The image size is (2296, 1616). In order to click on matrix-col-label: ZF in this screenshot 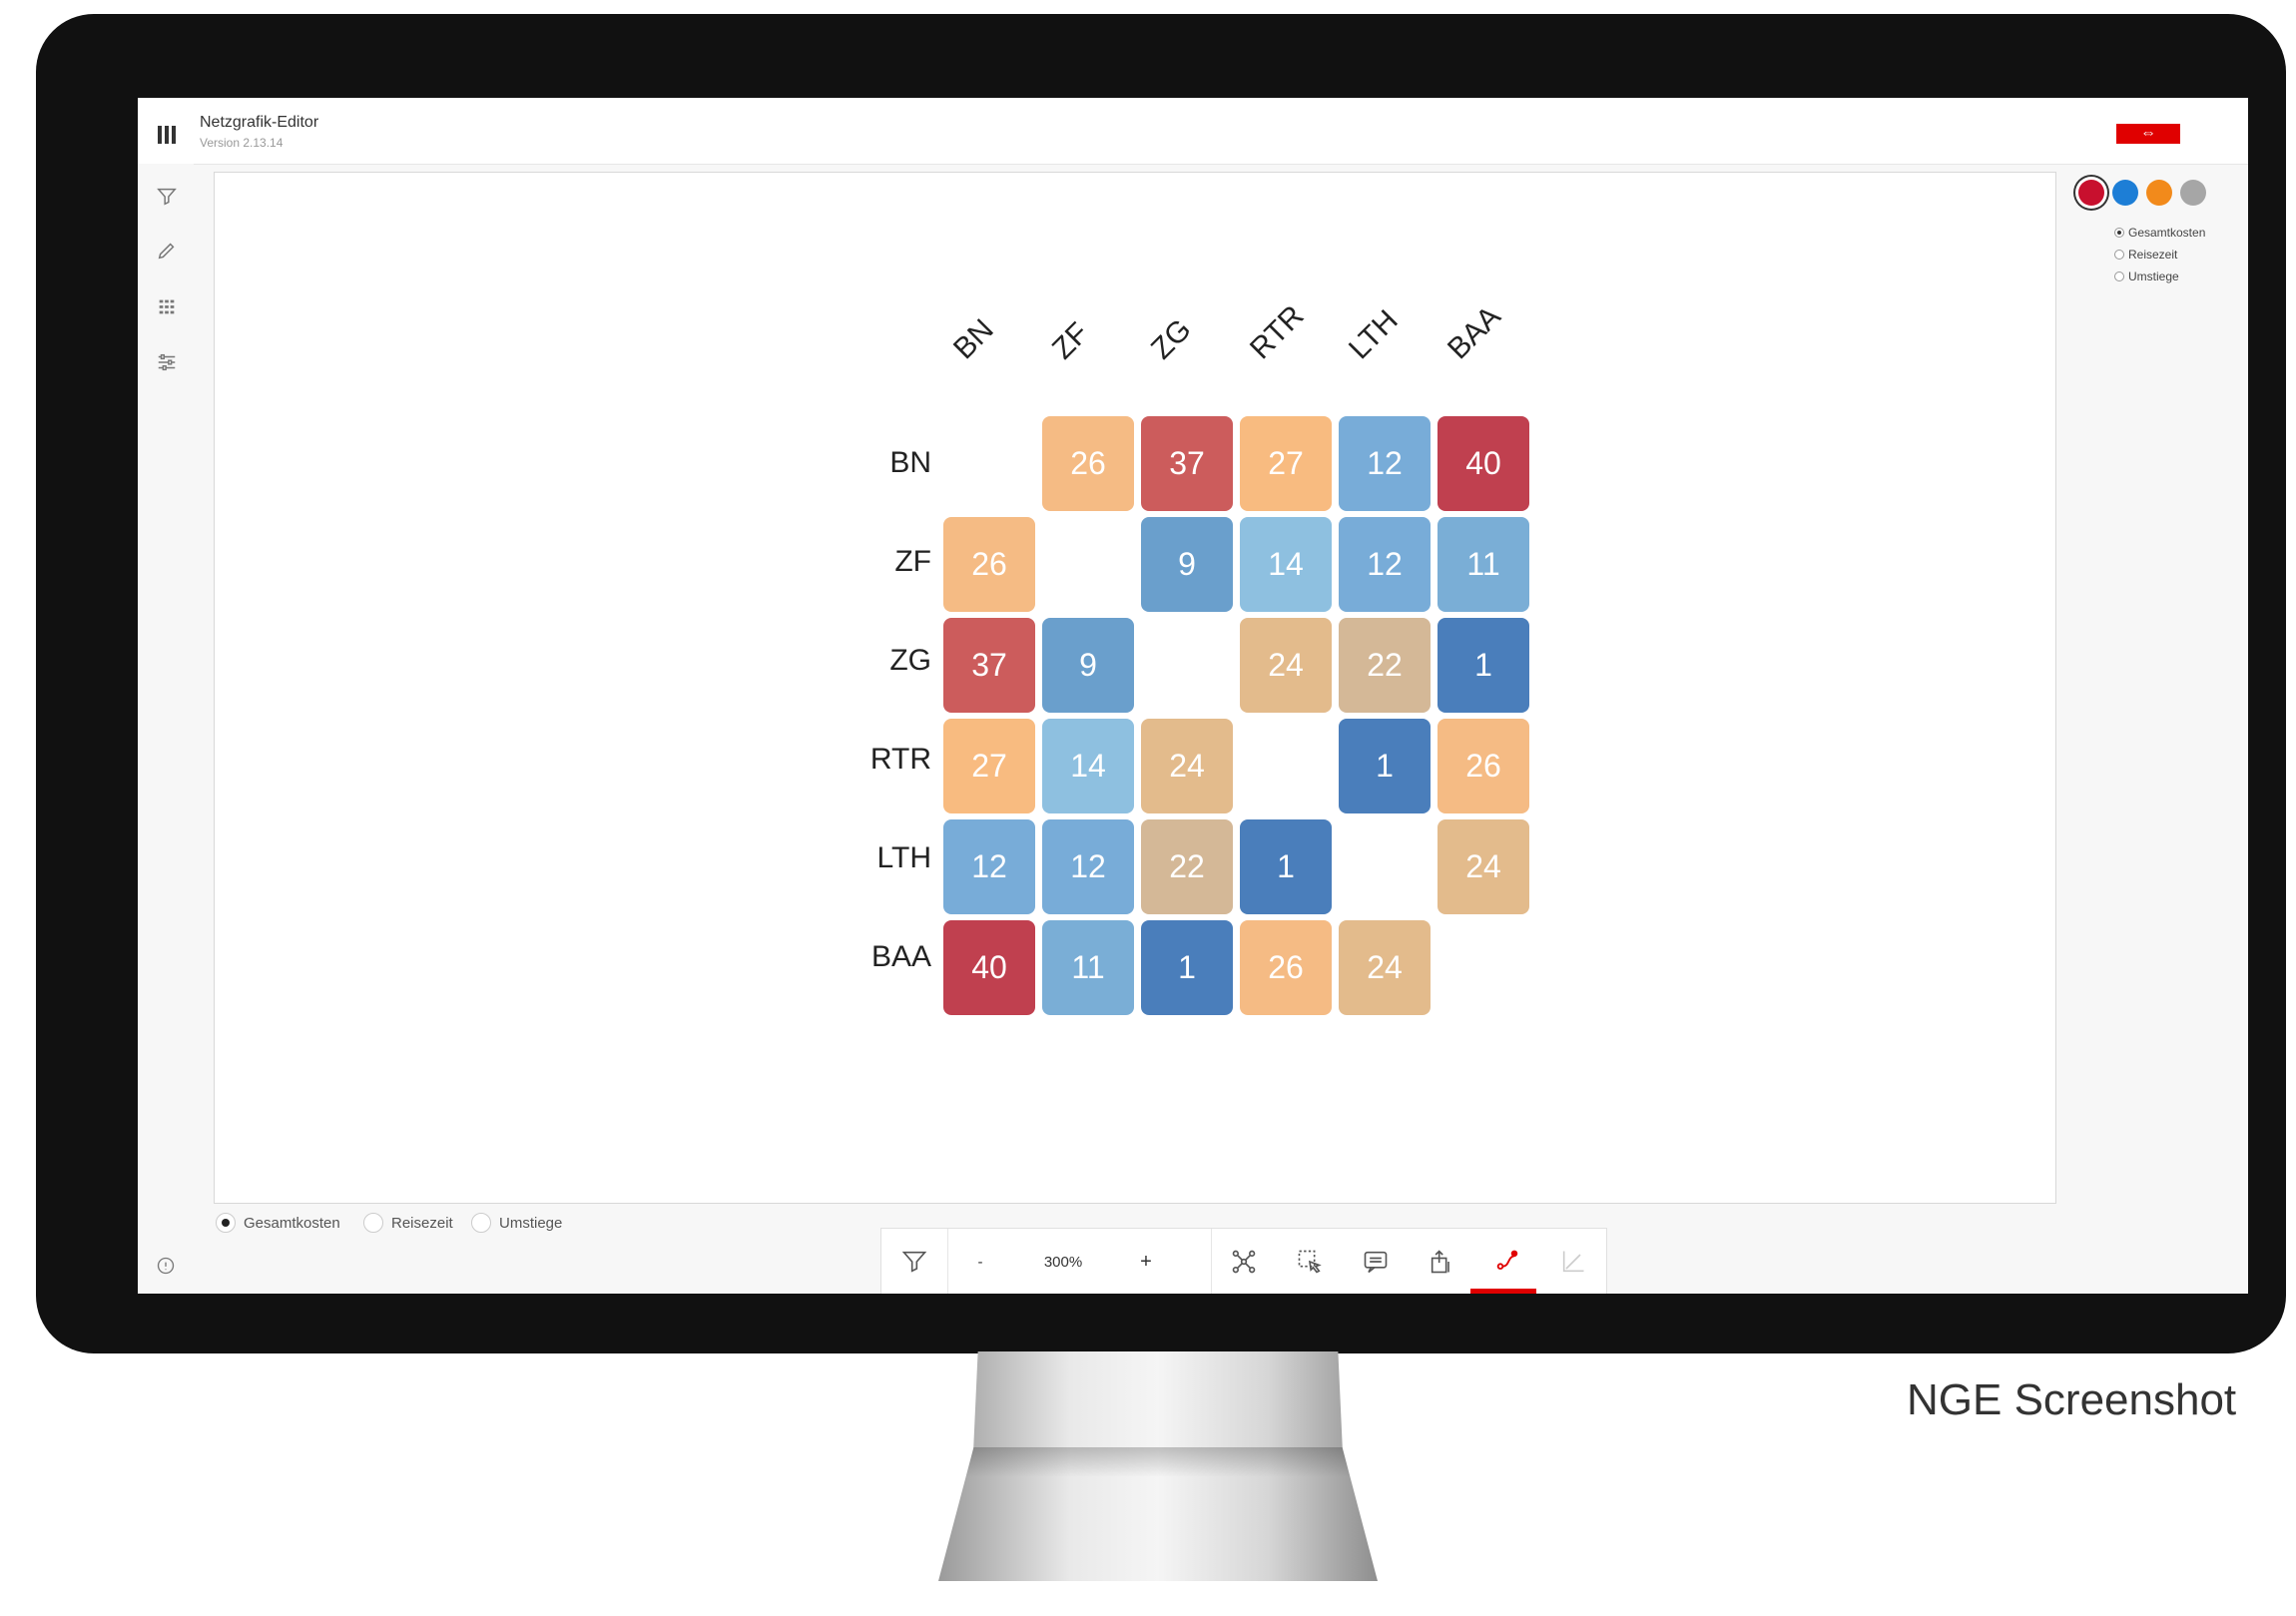, I will do `click(1071, 341)`.